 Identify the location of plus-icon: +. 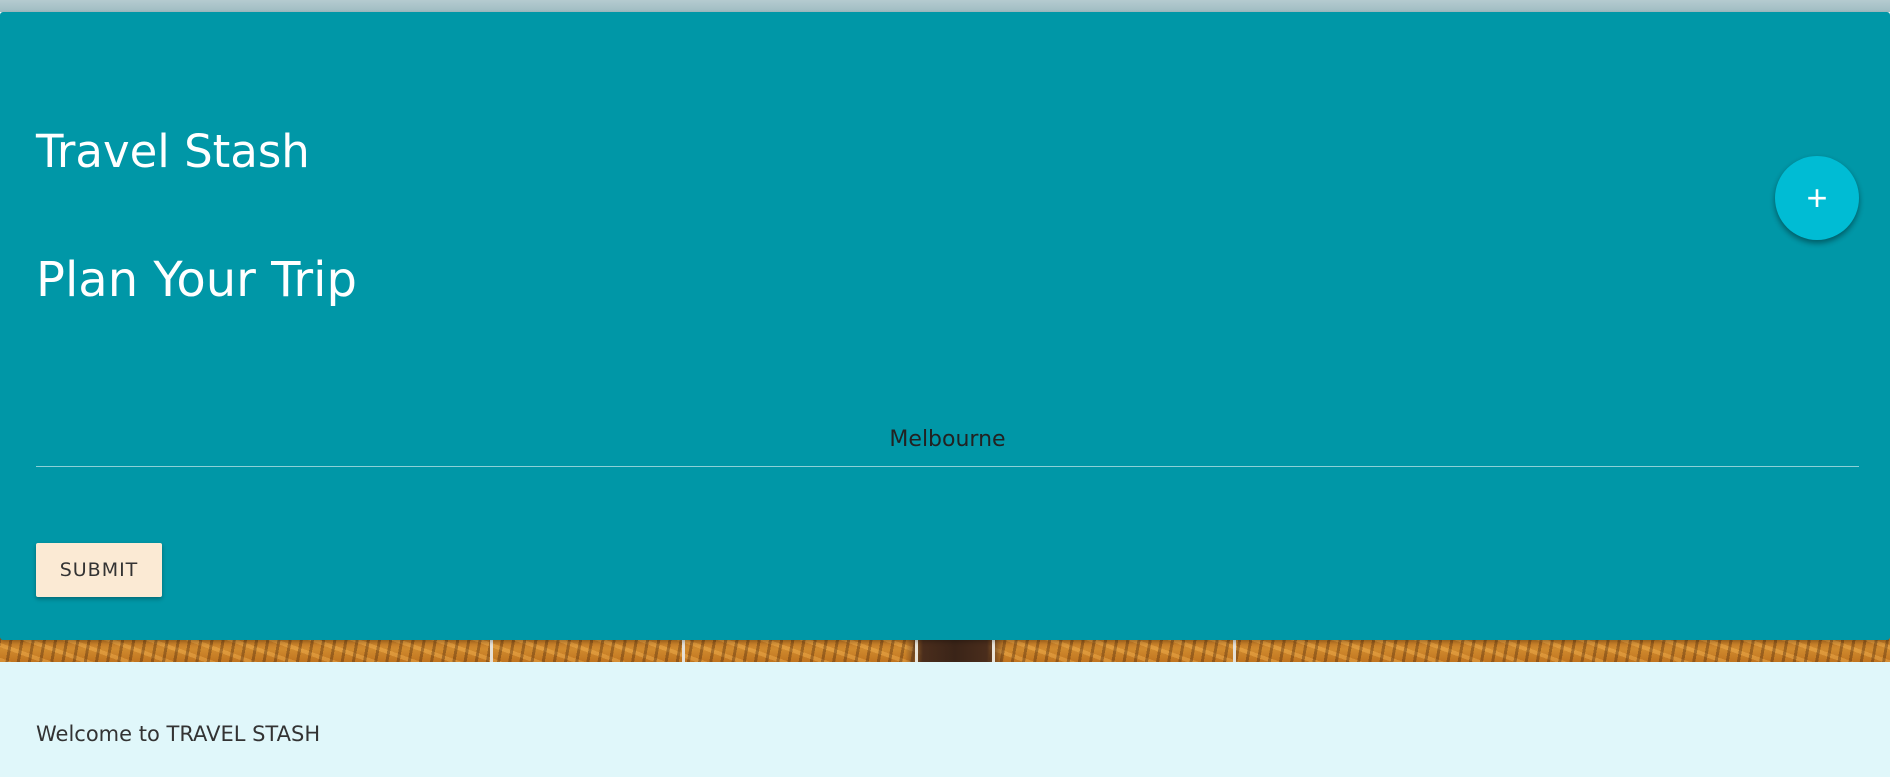
(1817, 197).